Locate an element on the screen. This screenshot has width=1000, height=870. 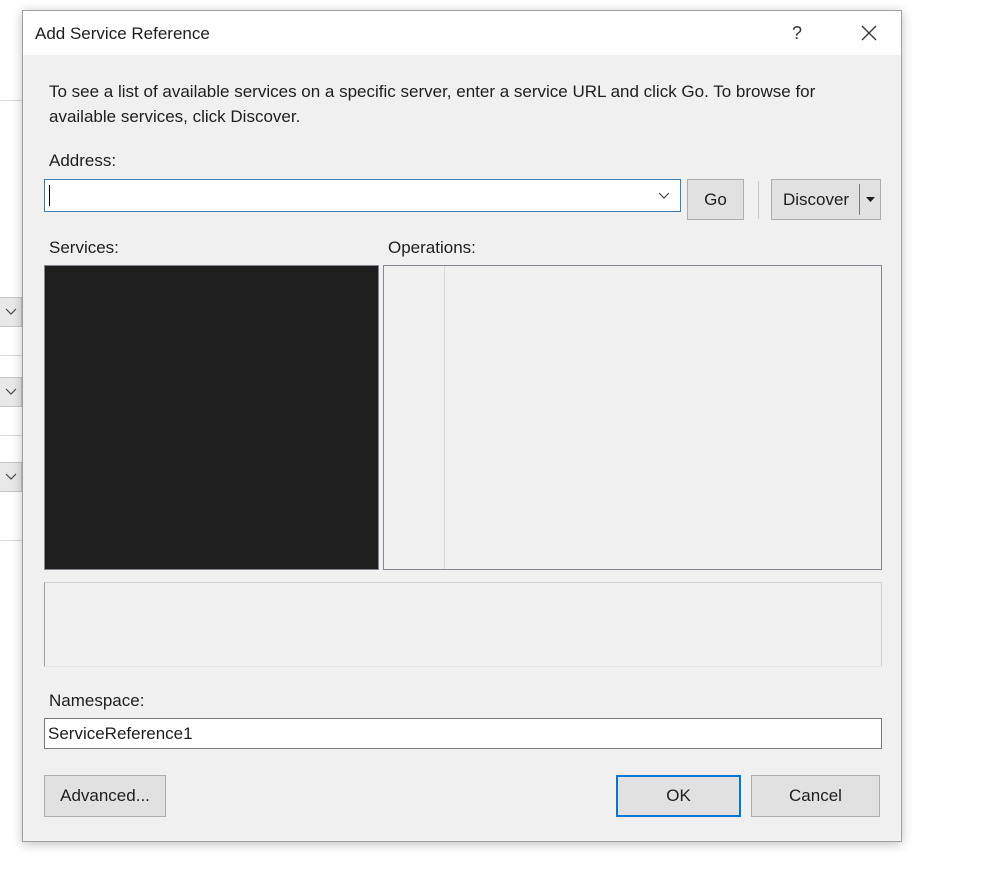
status-message-area is located at coordinates (463, 624).